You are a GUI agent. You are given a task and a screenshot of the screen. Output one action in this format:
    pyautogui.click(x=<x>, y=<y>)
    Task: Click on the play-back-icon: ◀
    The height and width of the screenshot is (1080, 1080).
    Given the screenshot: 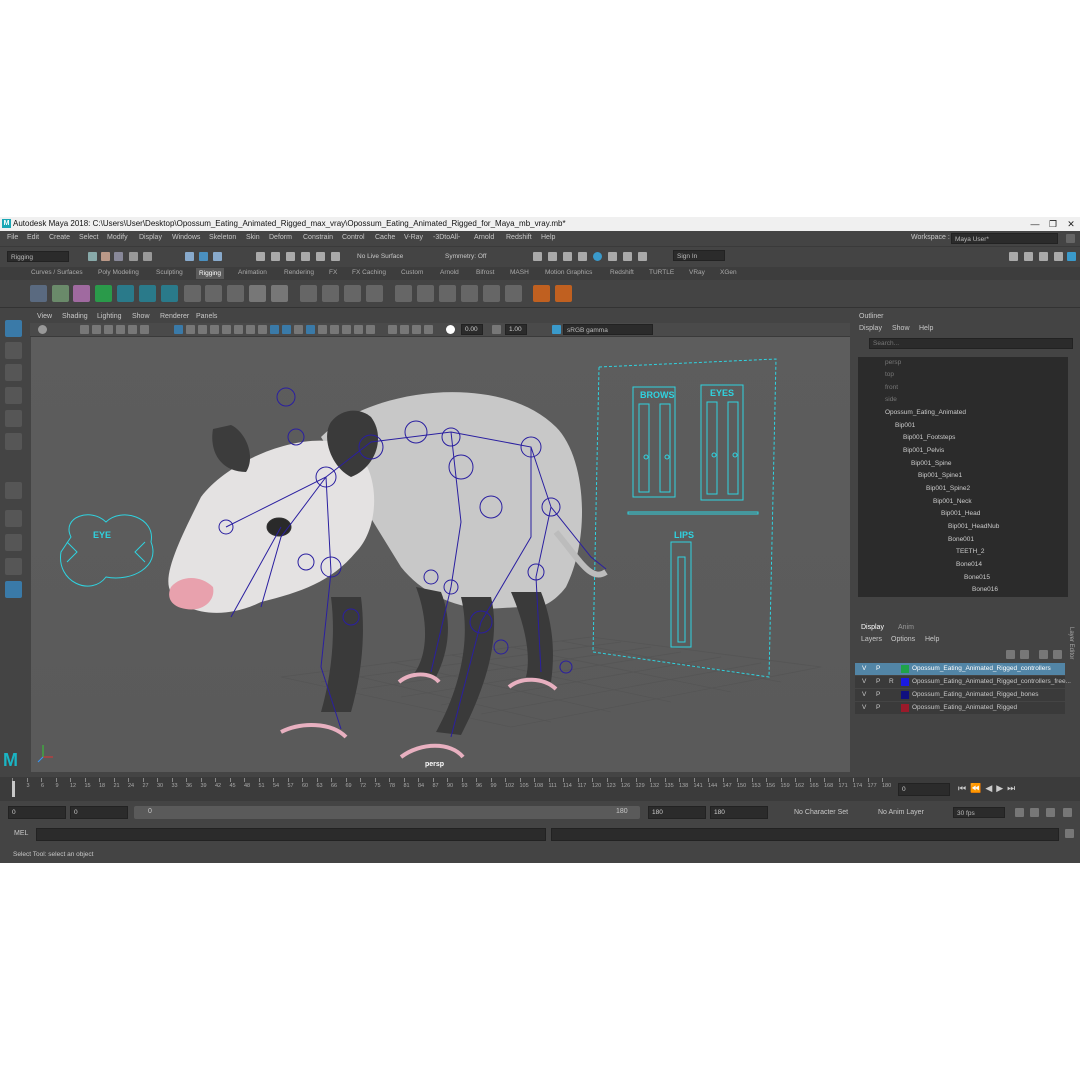 What is the action you would take?
    pyautogui.click(x=990, y=788)
    